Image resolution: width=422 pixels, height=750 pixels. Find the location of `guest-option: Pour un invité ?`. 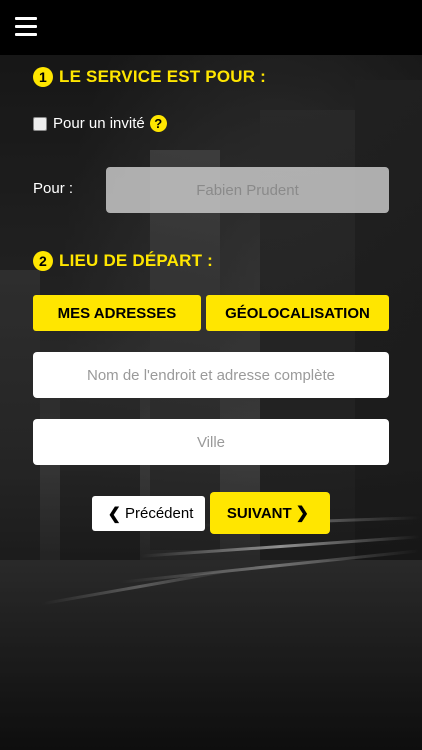

guest-option: Pour un invité ? is located at coordinates (100, 123).